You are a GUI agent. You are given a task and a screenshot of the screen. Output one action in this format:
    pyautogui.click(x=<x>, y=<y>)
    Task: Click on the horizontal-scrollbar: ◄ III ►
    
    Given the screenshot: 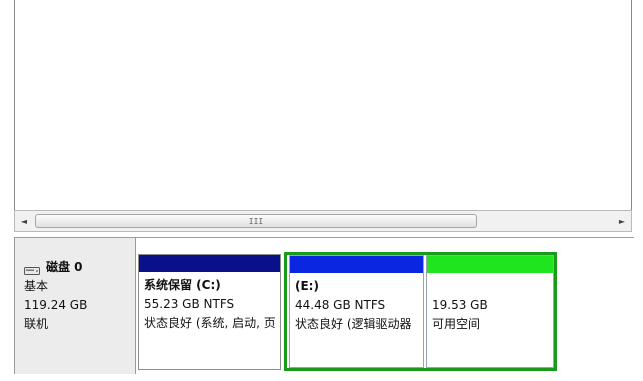 What is the action you would take?
    pyautogui.click(x=323, y=221)
    